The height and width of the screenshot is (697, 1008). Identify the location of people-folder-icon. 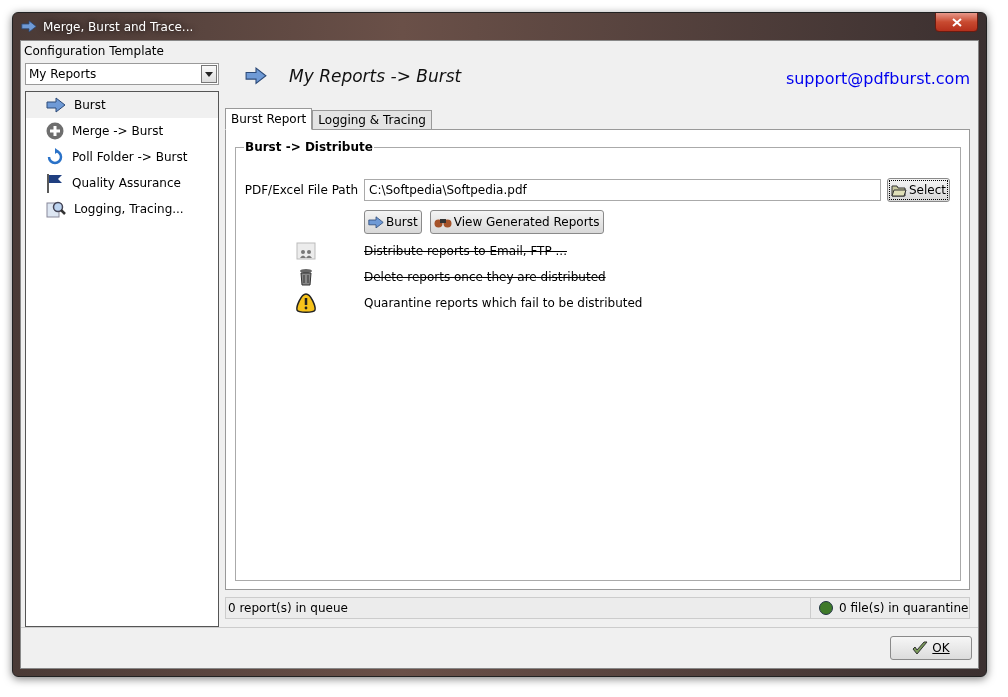
(306, 251).